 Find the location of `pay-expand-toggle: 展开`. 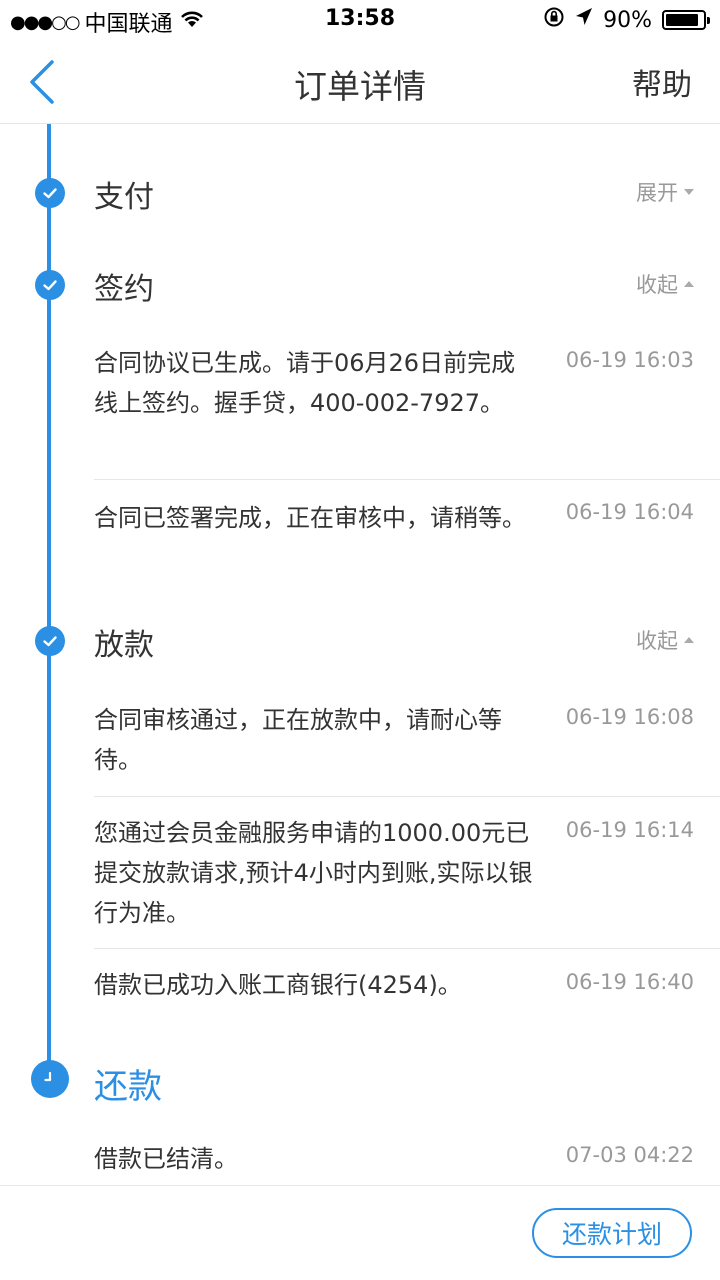

pay-expand-toggle: 展开 is located at coordinates (665, 192).